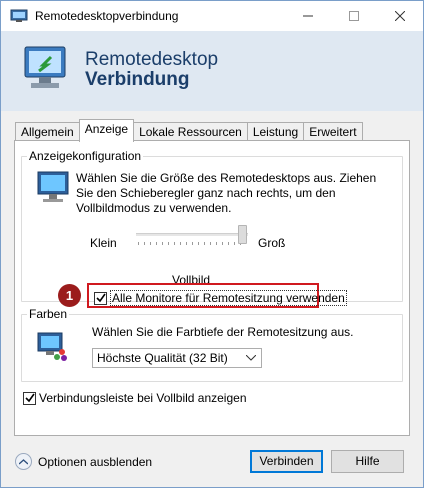 The image size is (424, 488). I want to click on maximize-icon, so click(354, 16).